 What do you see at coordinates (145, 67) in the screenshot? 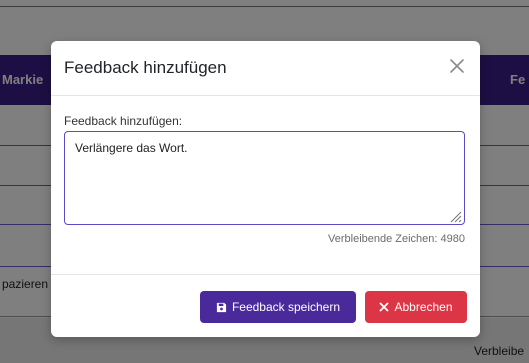
I see `modal-title: Feedback hinzufügen` at bounding box center [145, 67].